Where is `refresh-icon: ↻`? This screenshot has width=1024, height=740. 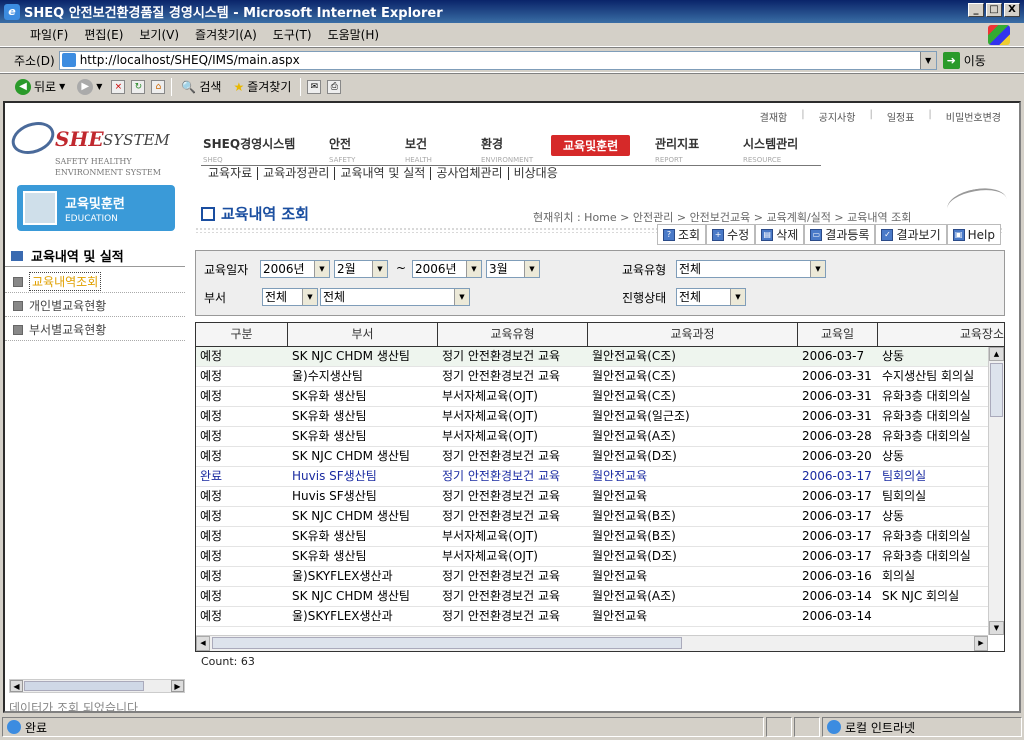 refresh-icon: ↻ is located at coordinates (138, 86).